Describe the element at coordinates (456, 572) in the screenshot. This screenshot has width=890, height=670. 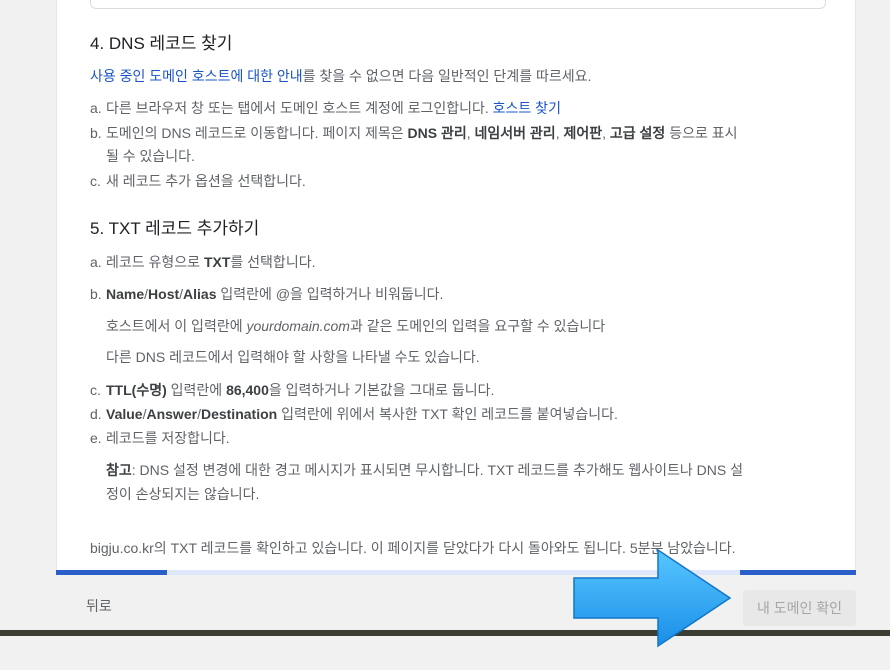
I see `verification-progress-bar` at that location.